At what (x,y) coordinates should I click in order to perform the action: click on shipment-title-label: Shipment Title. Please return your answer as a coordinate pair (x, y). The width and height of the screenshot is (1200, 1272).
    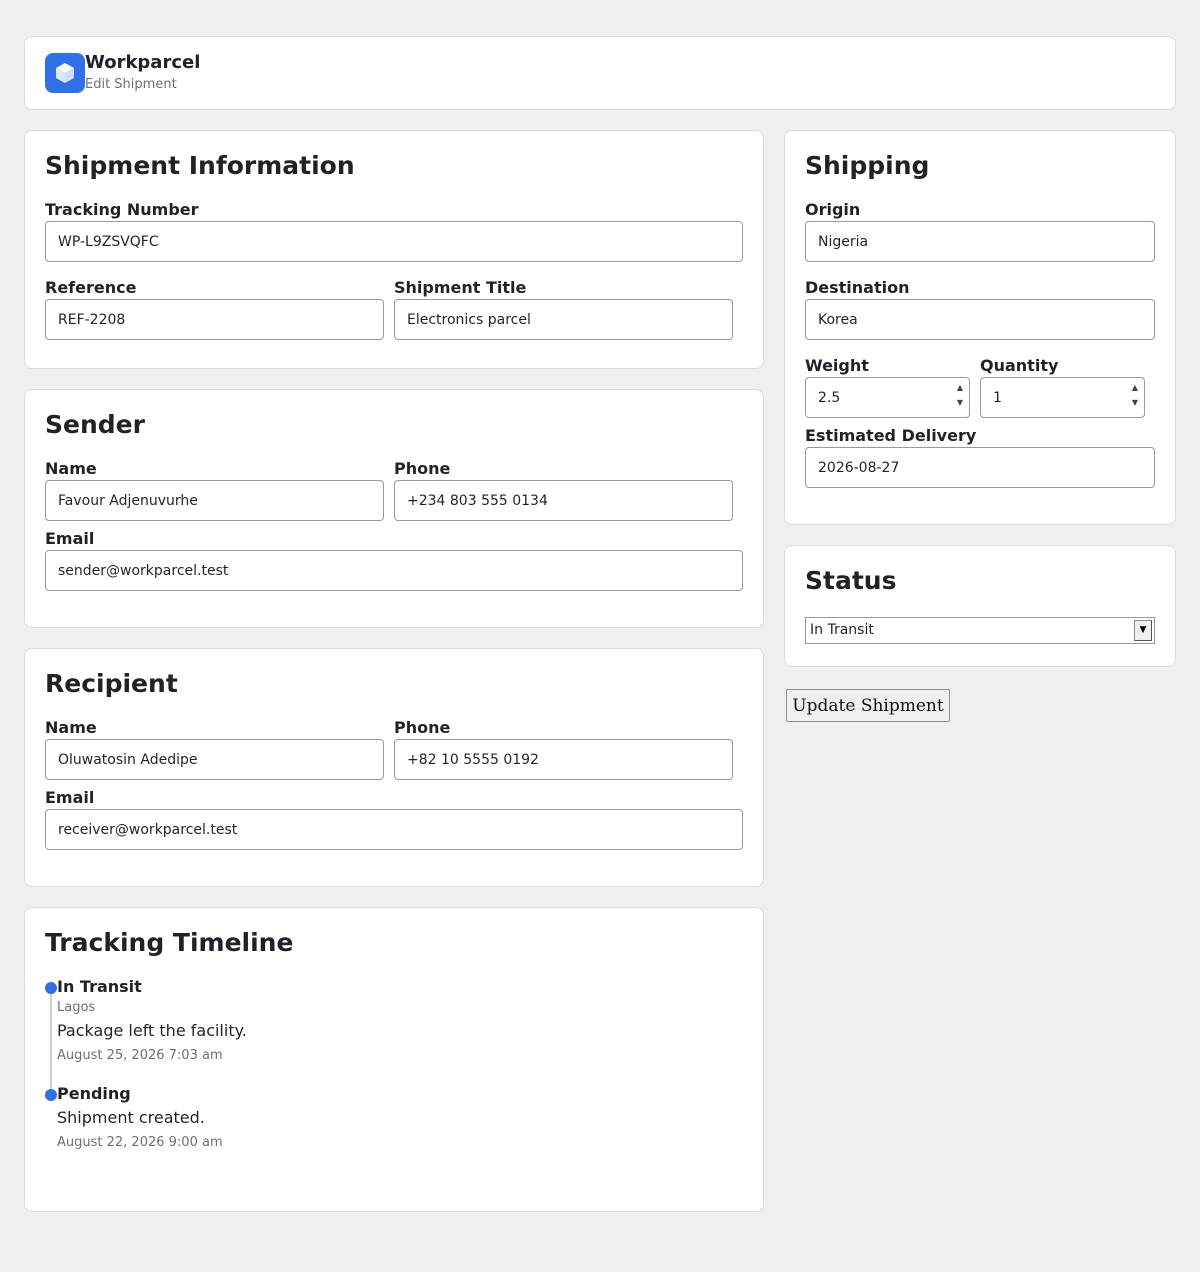
    Looking at the image, I should click on (460, 287).